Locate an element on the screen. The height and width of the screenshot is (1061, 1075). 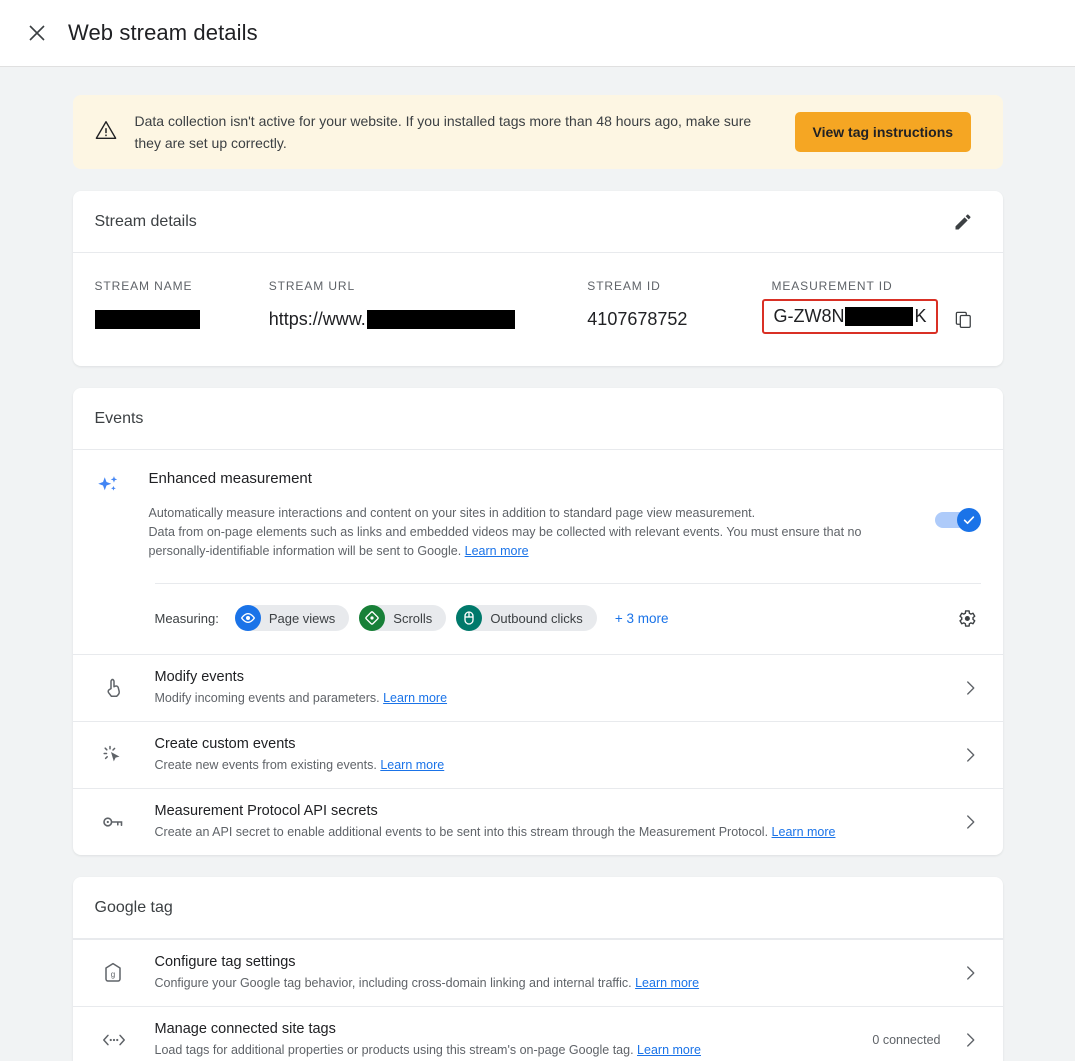
warning-triangle-icon is located at coordinates (106, 132).